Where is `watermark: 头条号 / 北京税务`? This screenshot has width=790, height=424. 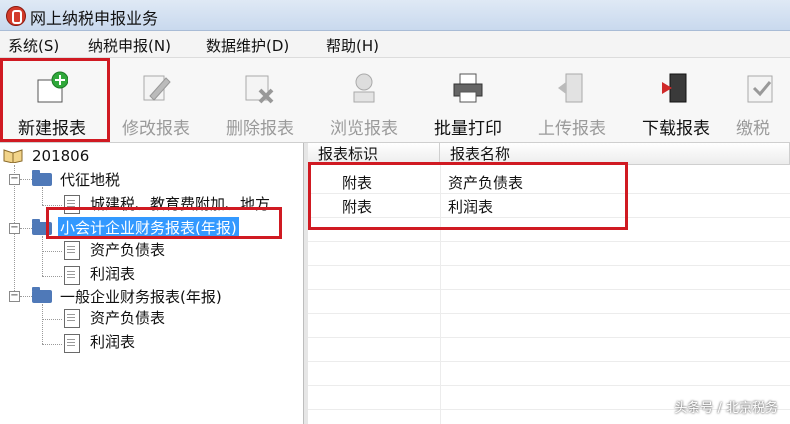
watermark: 头条号 / 北京税务 is located at coordinates (726, 408).